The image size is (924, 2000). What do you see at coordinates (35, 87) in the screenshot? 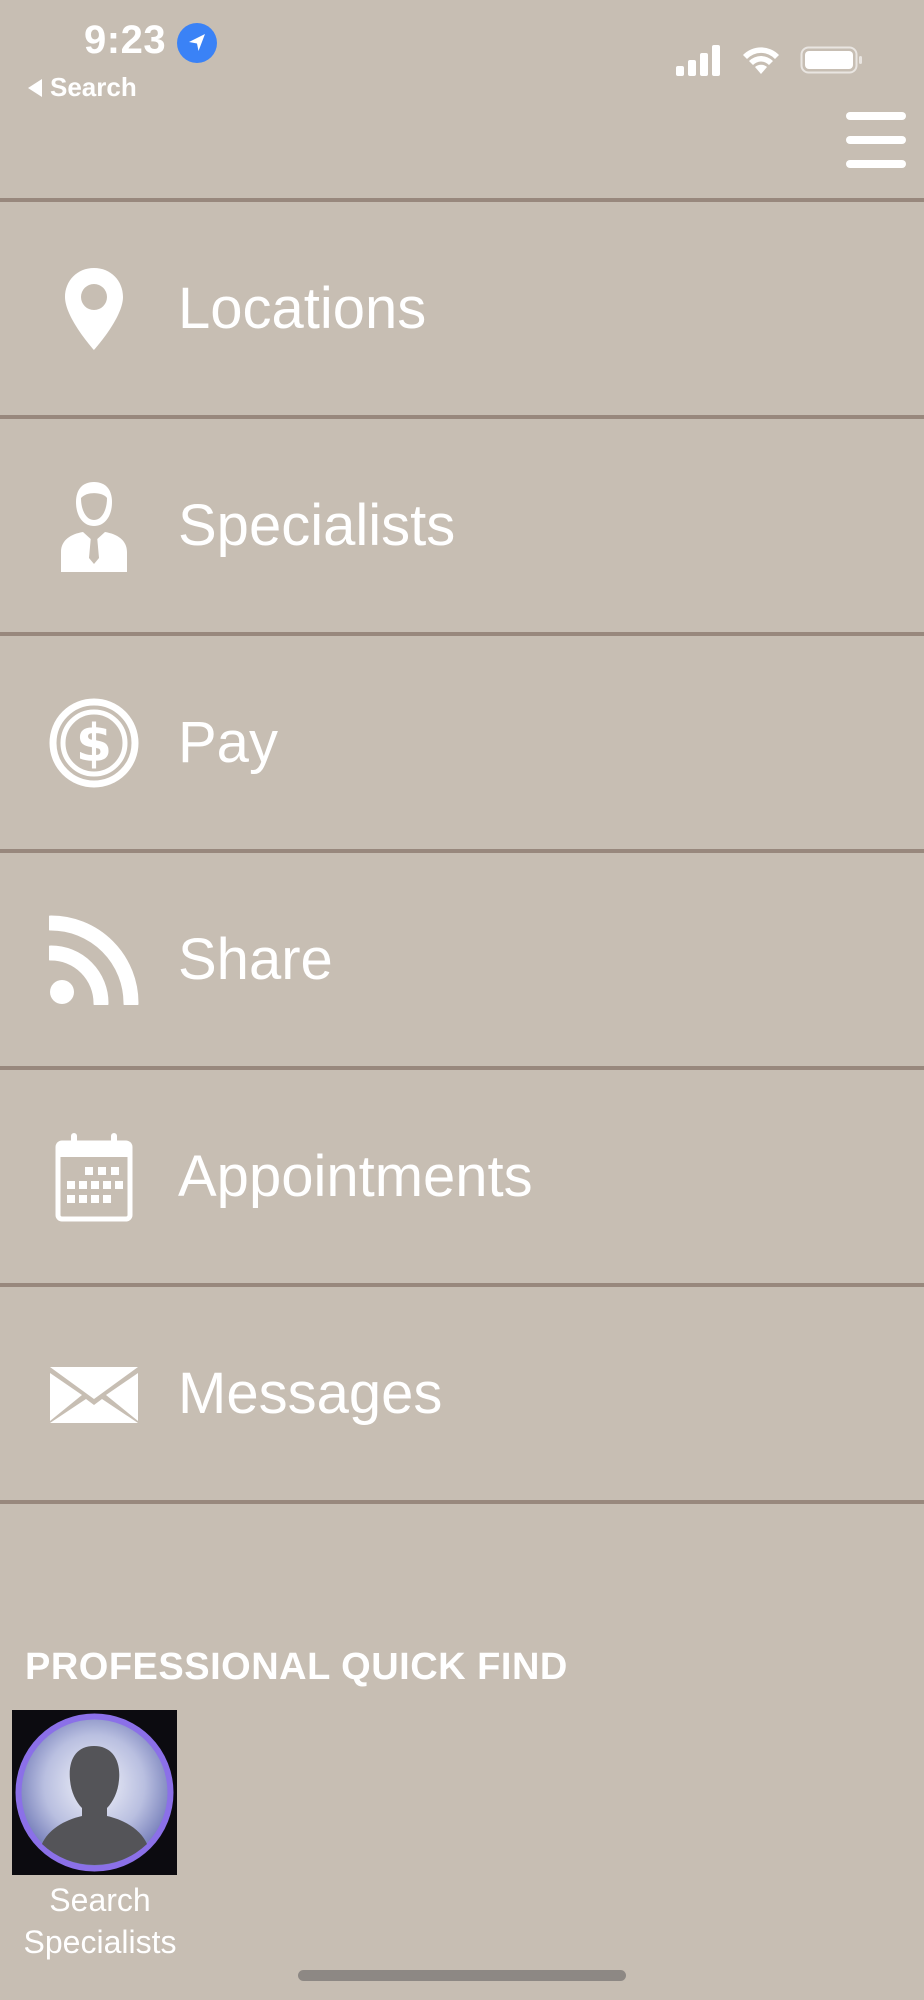
I see `back-arrow-icon` at bounding box center [35, 87].